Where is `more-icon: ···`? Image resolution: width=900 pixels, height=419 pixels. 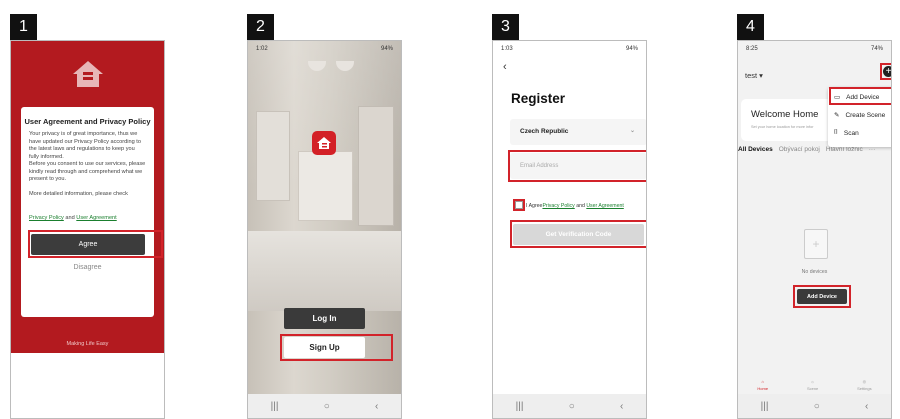 more-icon: ··· is located at coordinates (872, 149).